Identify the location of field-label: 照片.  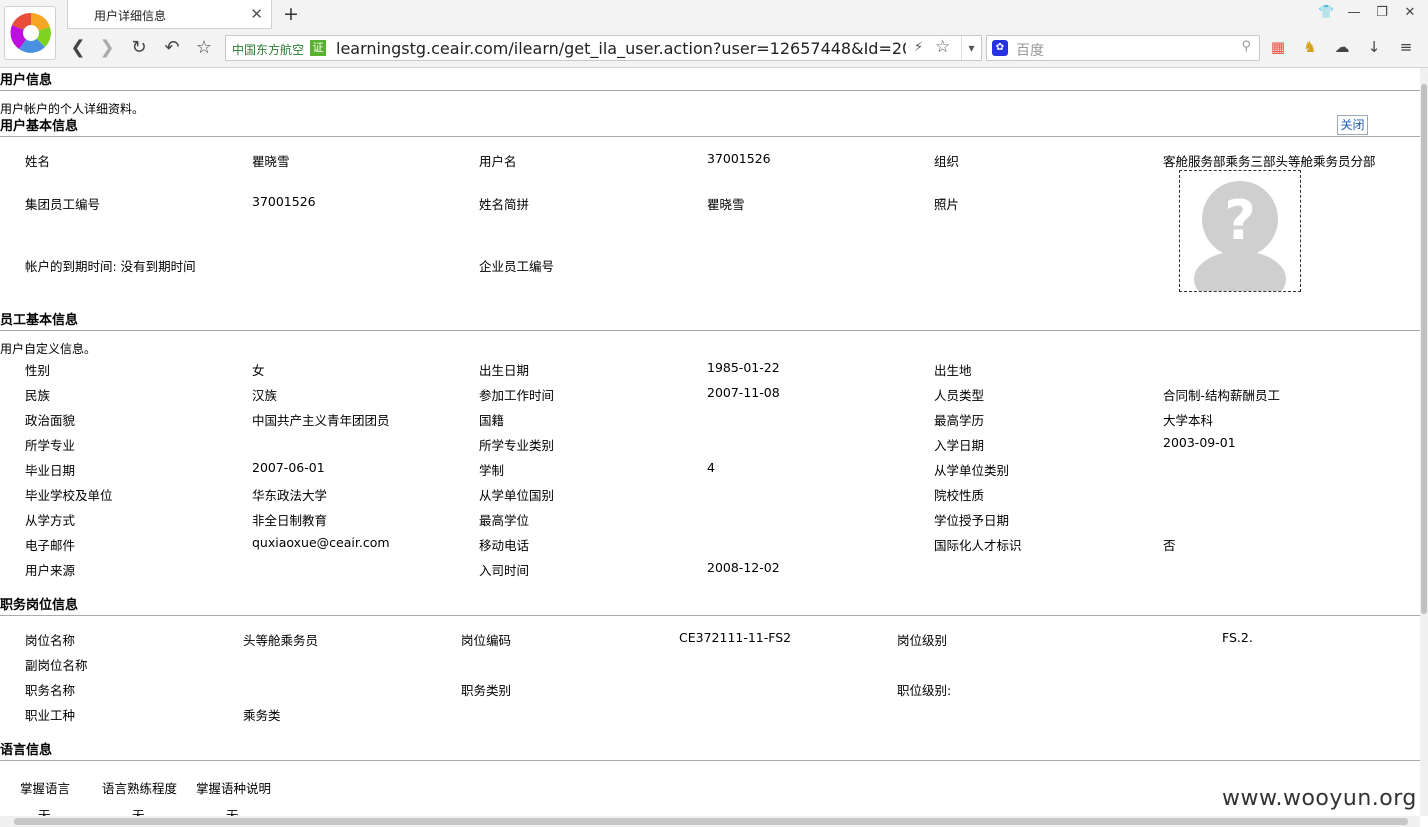
(947, 204).